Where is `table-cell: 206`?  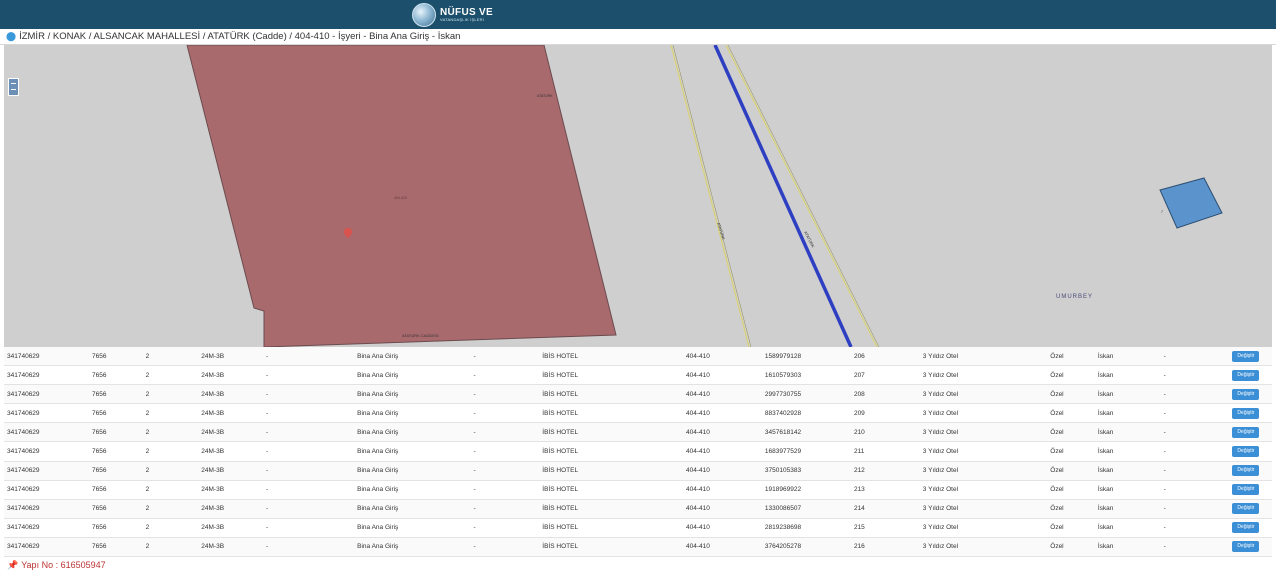
table-cell: 206 is located at coordinates (885, 357).